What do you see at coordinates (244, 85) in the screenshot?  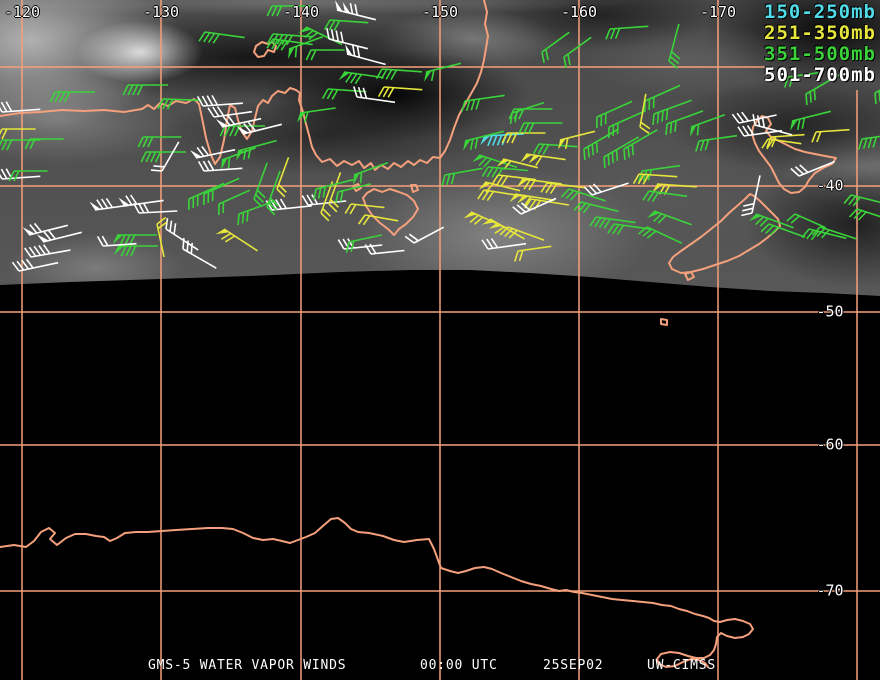 I see `coastline-australia` at bounding box center [244, 85].